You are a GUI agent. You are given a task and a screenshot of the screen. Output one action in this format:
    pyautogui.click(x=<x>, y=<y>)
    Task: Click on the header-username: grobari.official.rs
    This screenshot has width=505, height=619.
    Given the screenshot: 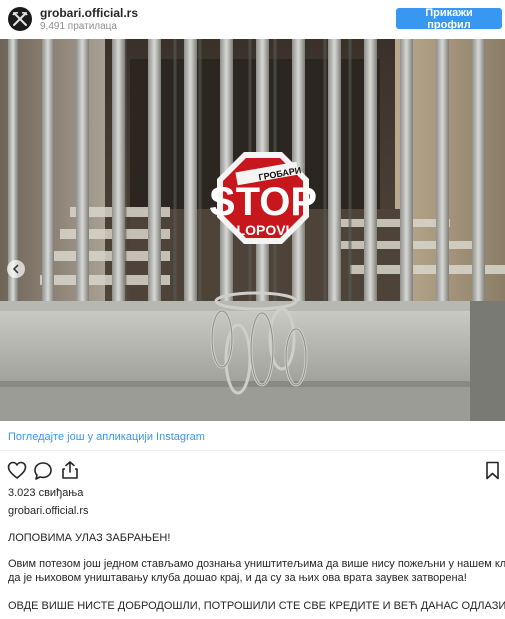 What is the action you would take?
    pyautogui.click(x=89, y=13)
    